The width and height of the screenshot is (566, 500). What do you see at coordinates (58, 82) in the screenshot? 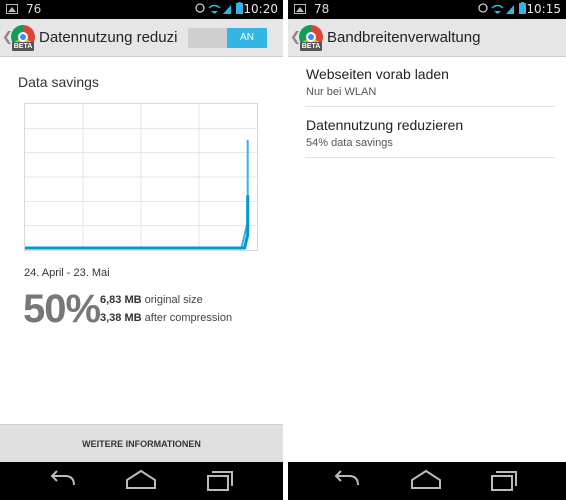
I see `section-title: Data savings` at bounding box center [58, 82].